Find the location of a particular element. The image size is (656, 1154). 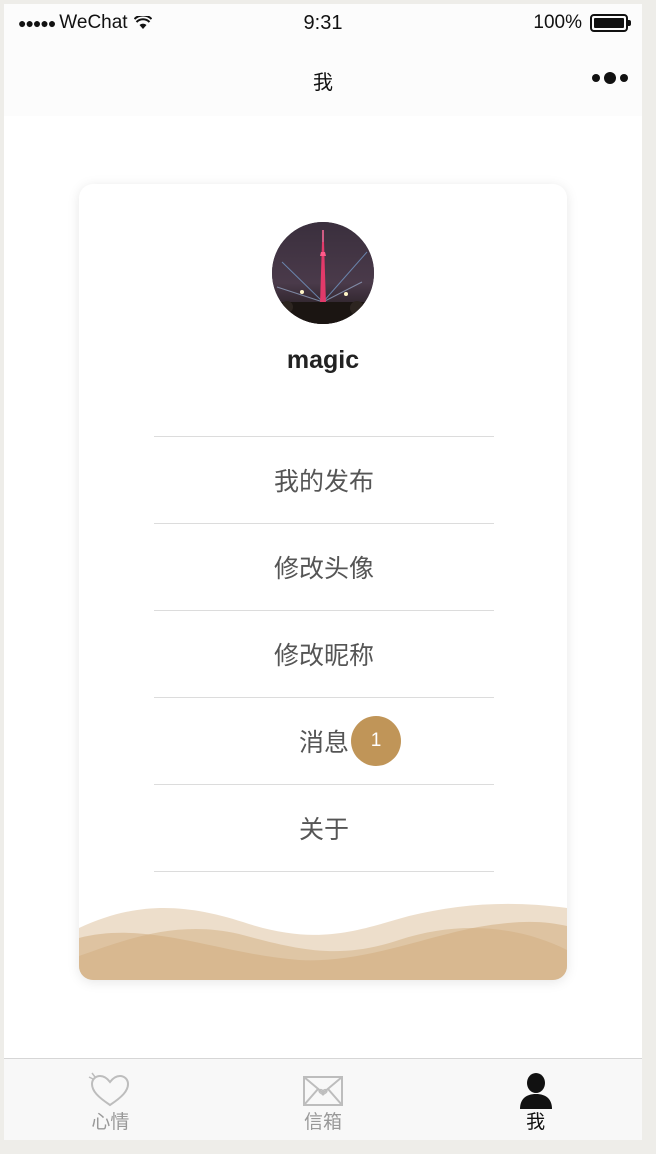

nav-bar: 我 is located at coordinates (323, 80).